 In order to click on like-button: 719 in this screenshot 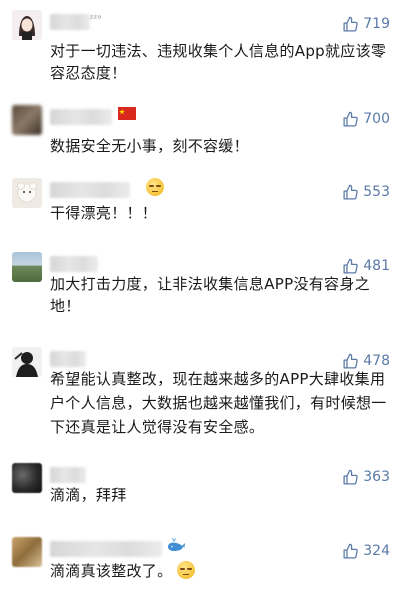, I will do `click(366, 24)`.